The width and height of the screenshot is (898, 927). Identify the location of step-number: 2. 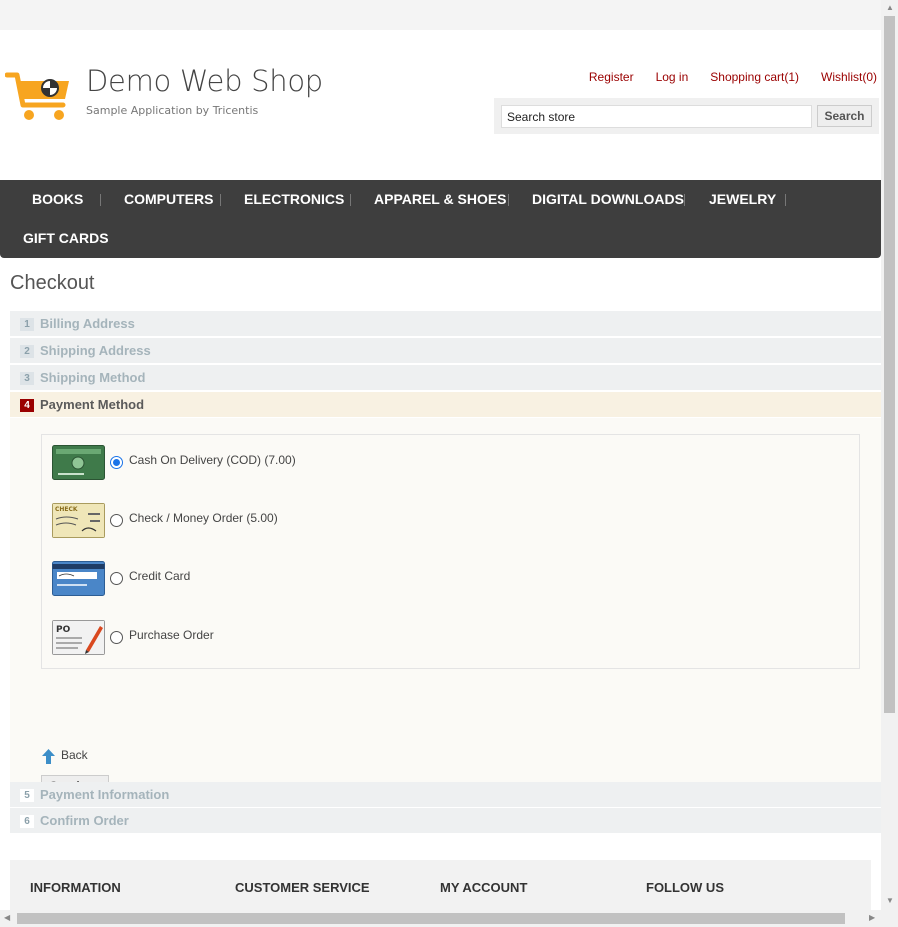
(27, 351).